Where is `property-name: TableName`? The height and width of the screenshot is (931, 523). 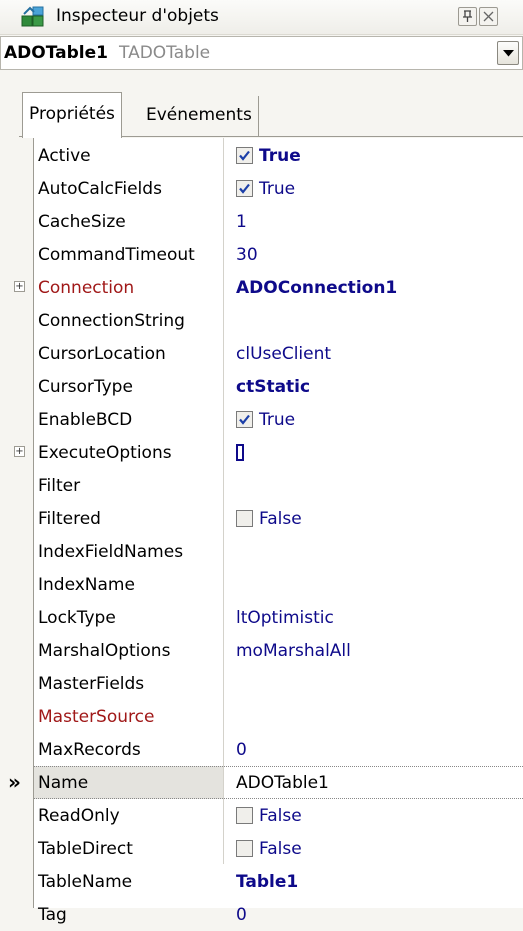
property-name: TableName is located at coordinates (85, 882).